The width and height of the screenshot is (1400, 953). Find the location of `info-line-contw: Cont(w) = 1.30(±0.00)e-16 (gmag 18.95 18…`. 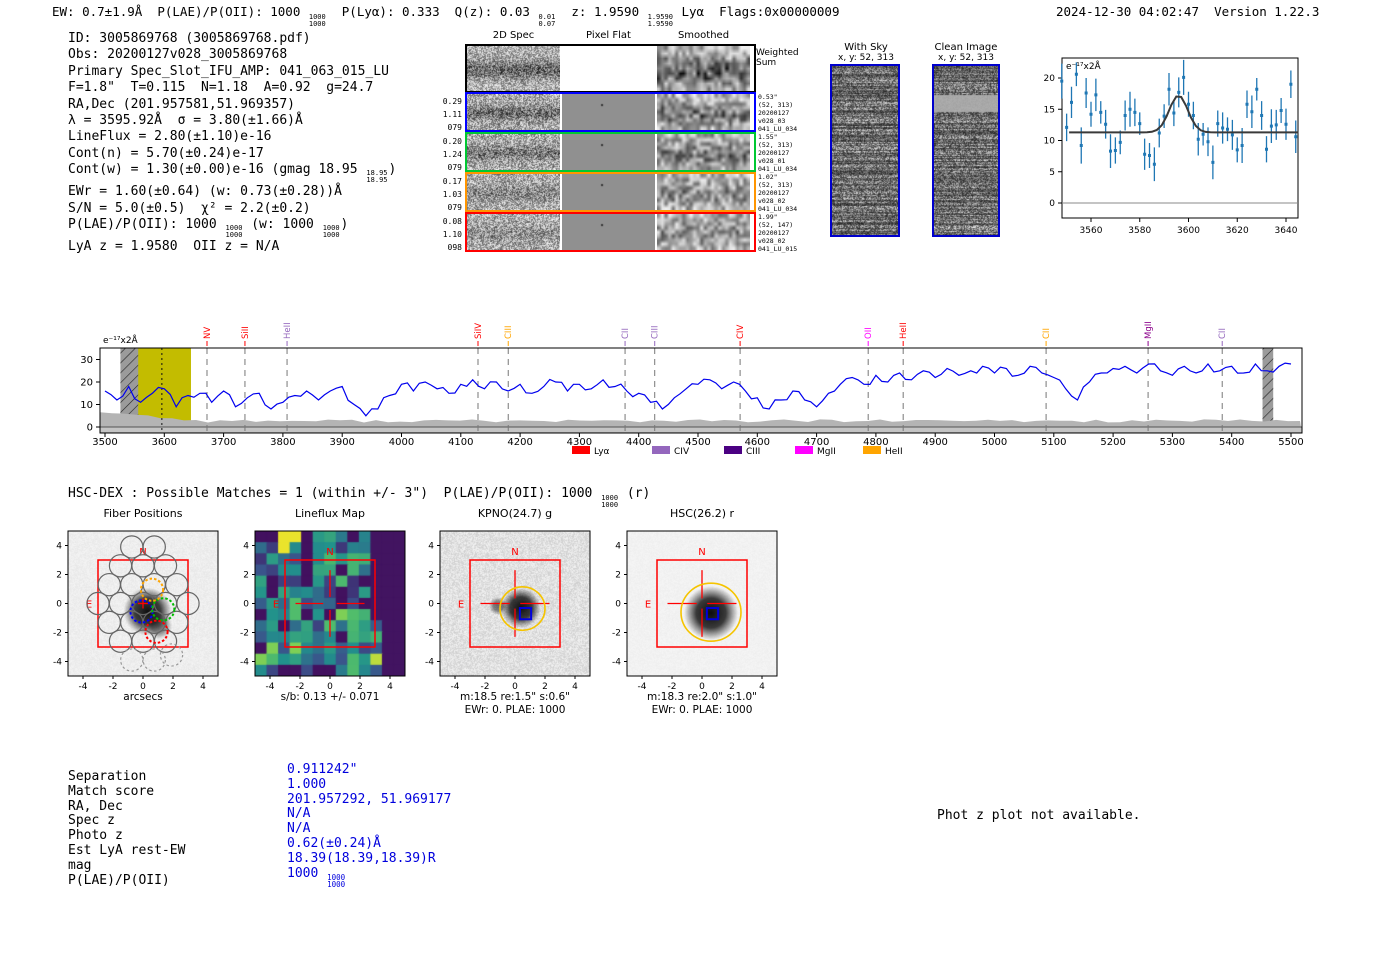

info-line-contw: Cont(w) = 1.30(±0.00)e-16 (gmag 18.95 18… is located at coordinates (232, 173).